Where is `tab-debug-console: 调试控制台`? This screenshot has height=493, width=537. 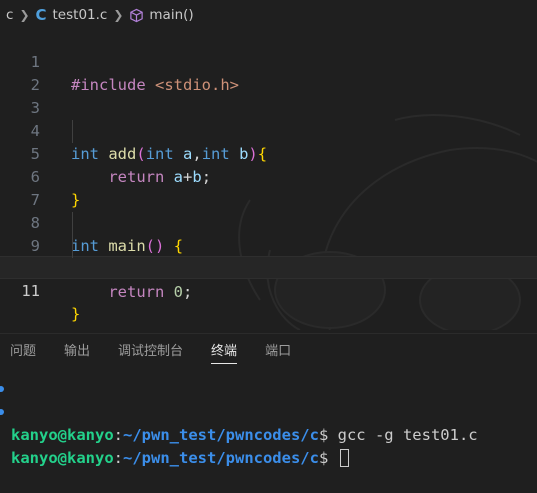
tab-debug-console: 调试控制台 is located at coordinates (150, 352).